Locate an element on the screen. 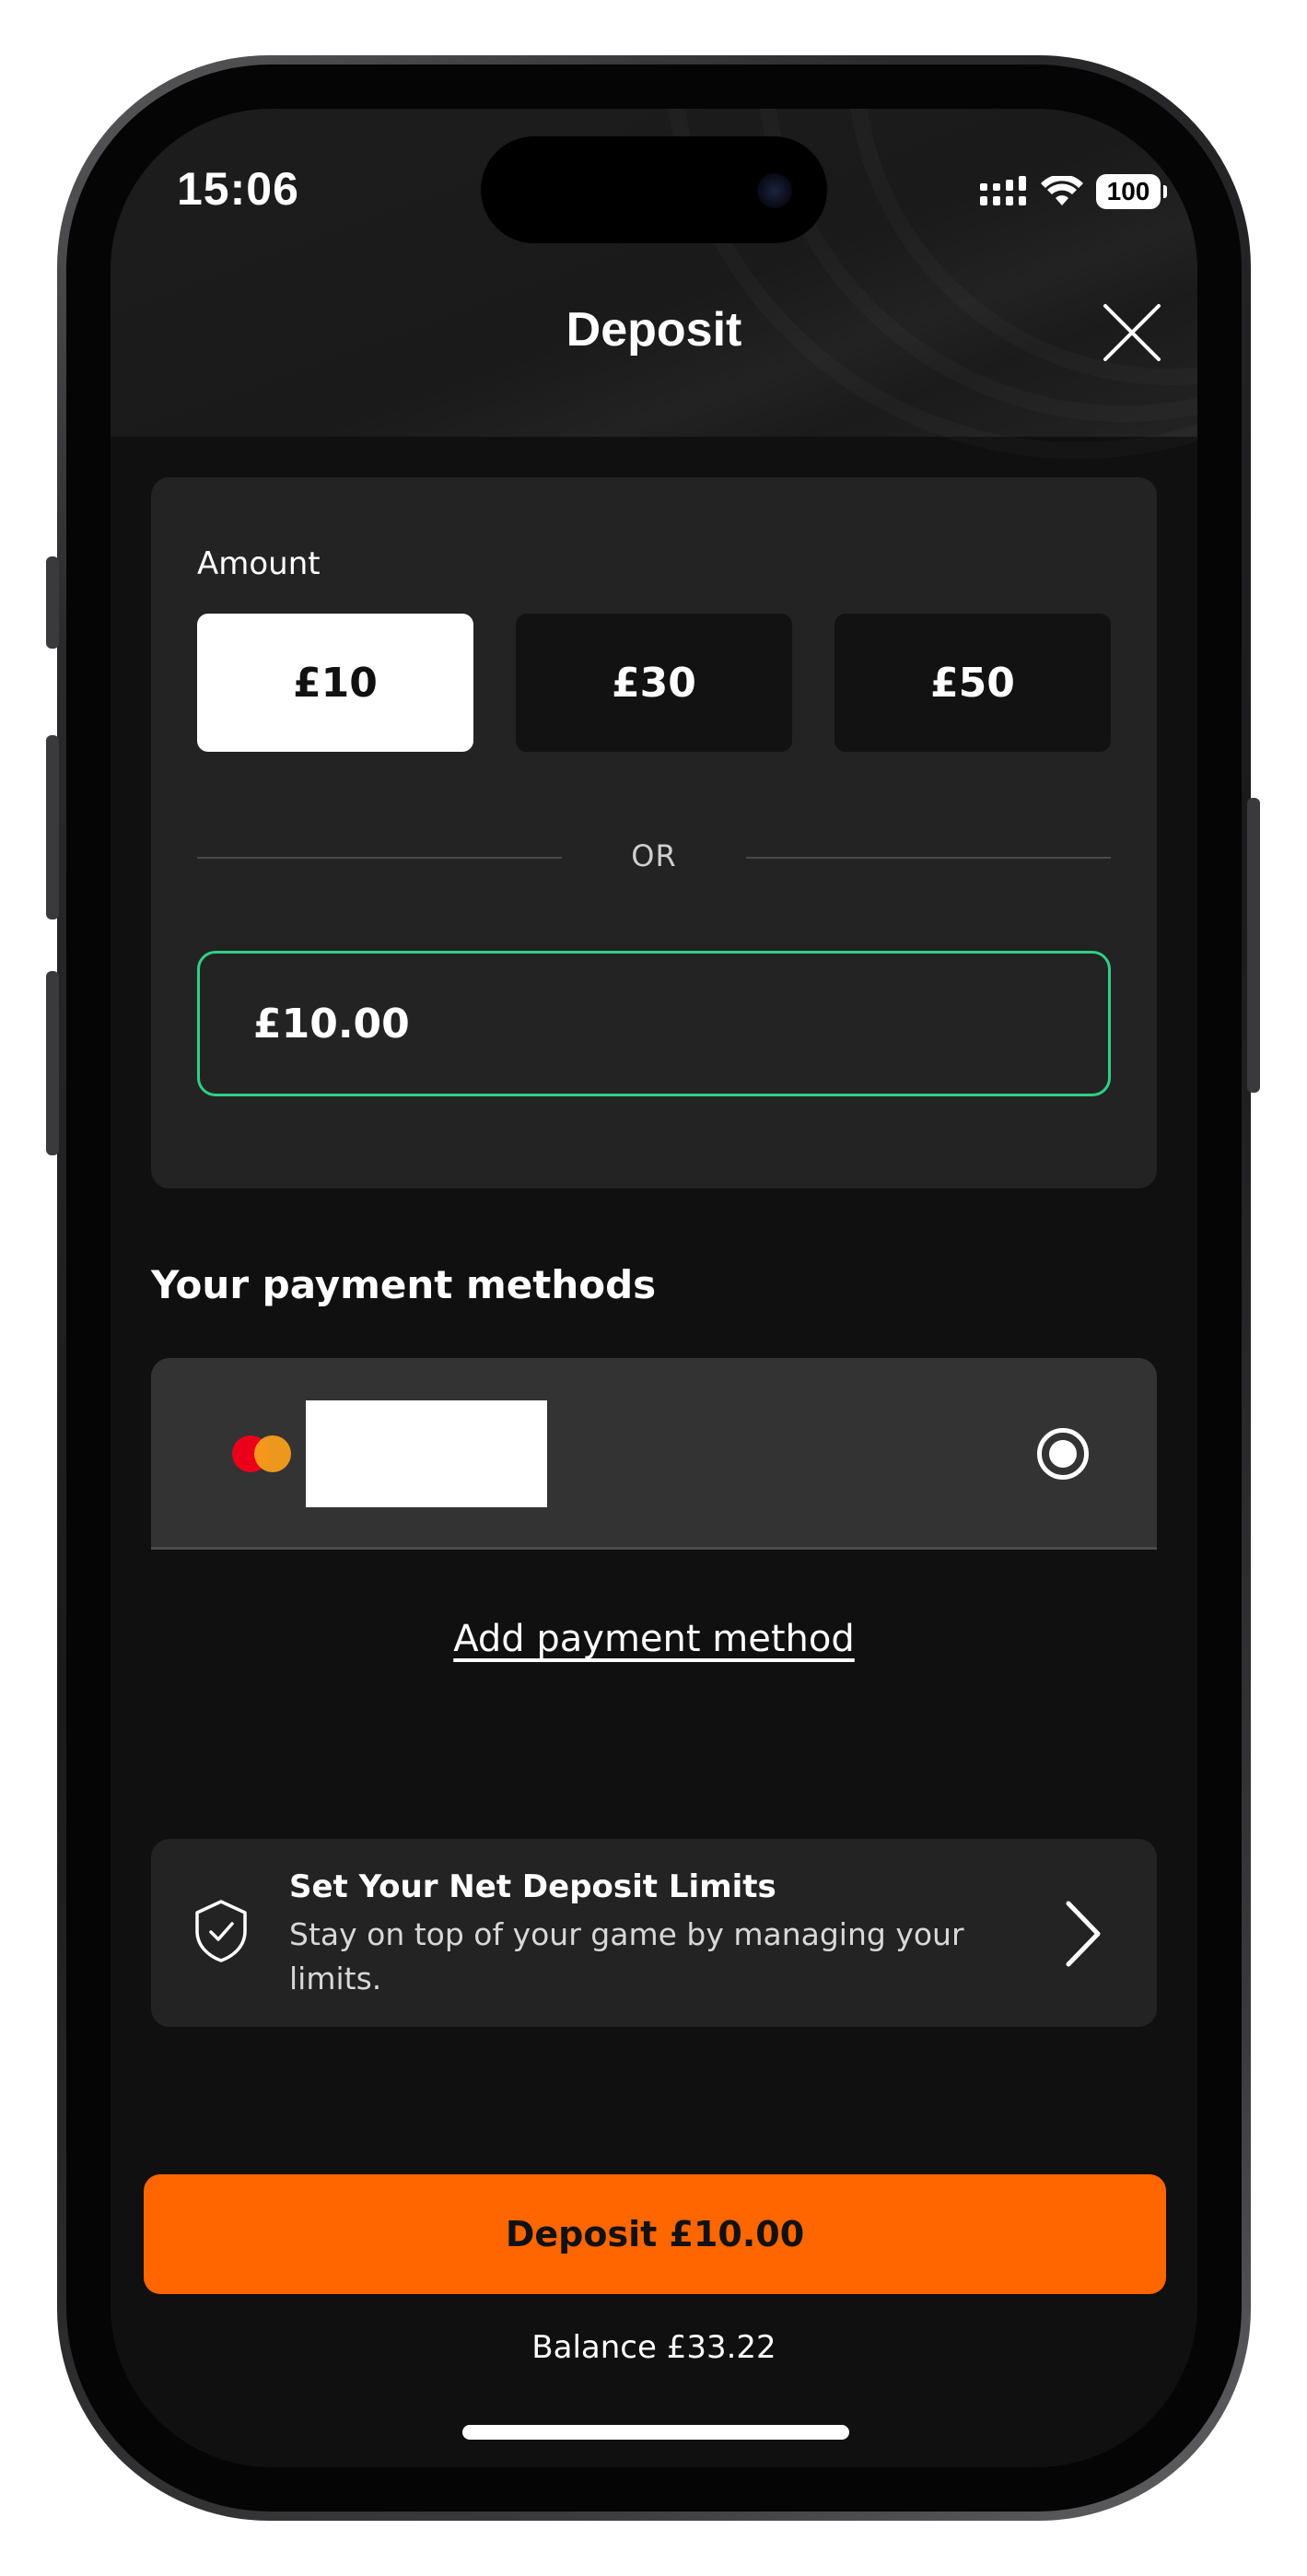  close-icon is located at coordinates (1132, 332).